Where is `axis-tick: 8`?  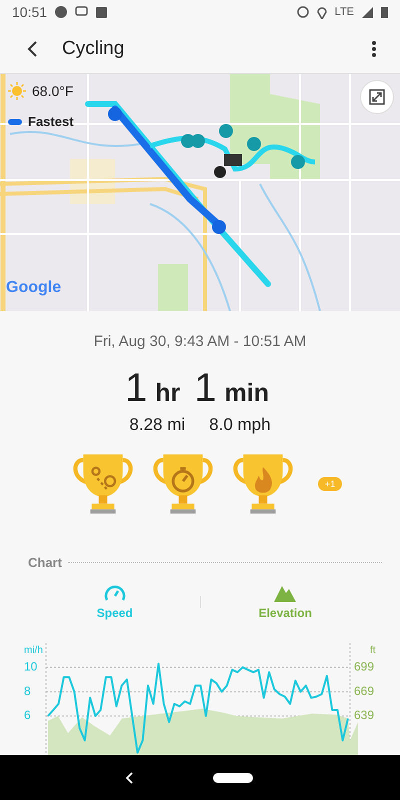
axis-tick: 8 is located at coordinates (27, 691).